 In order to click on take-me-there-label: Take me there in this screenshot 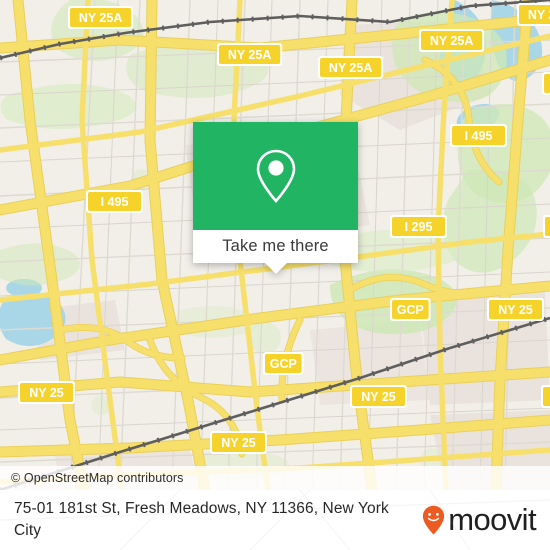, I will do `click(275, 246)`.